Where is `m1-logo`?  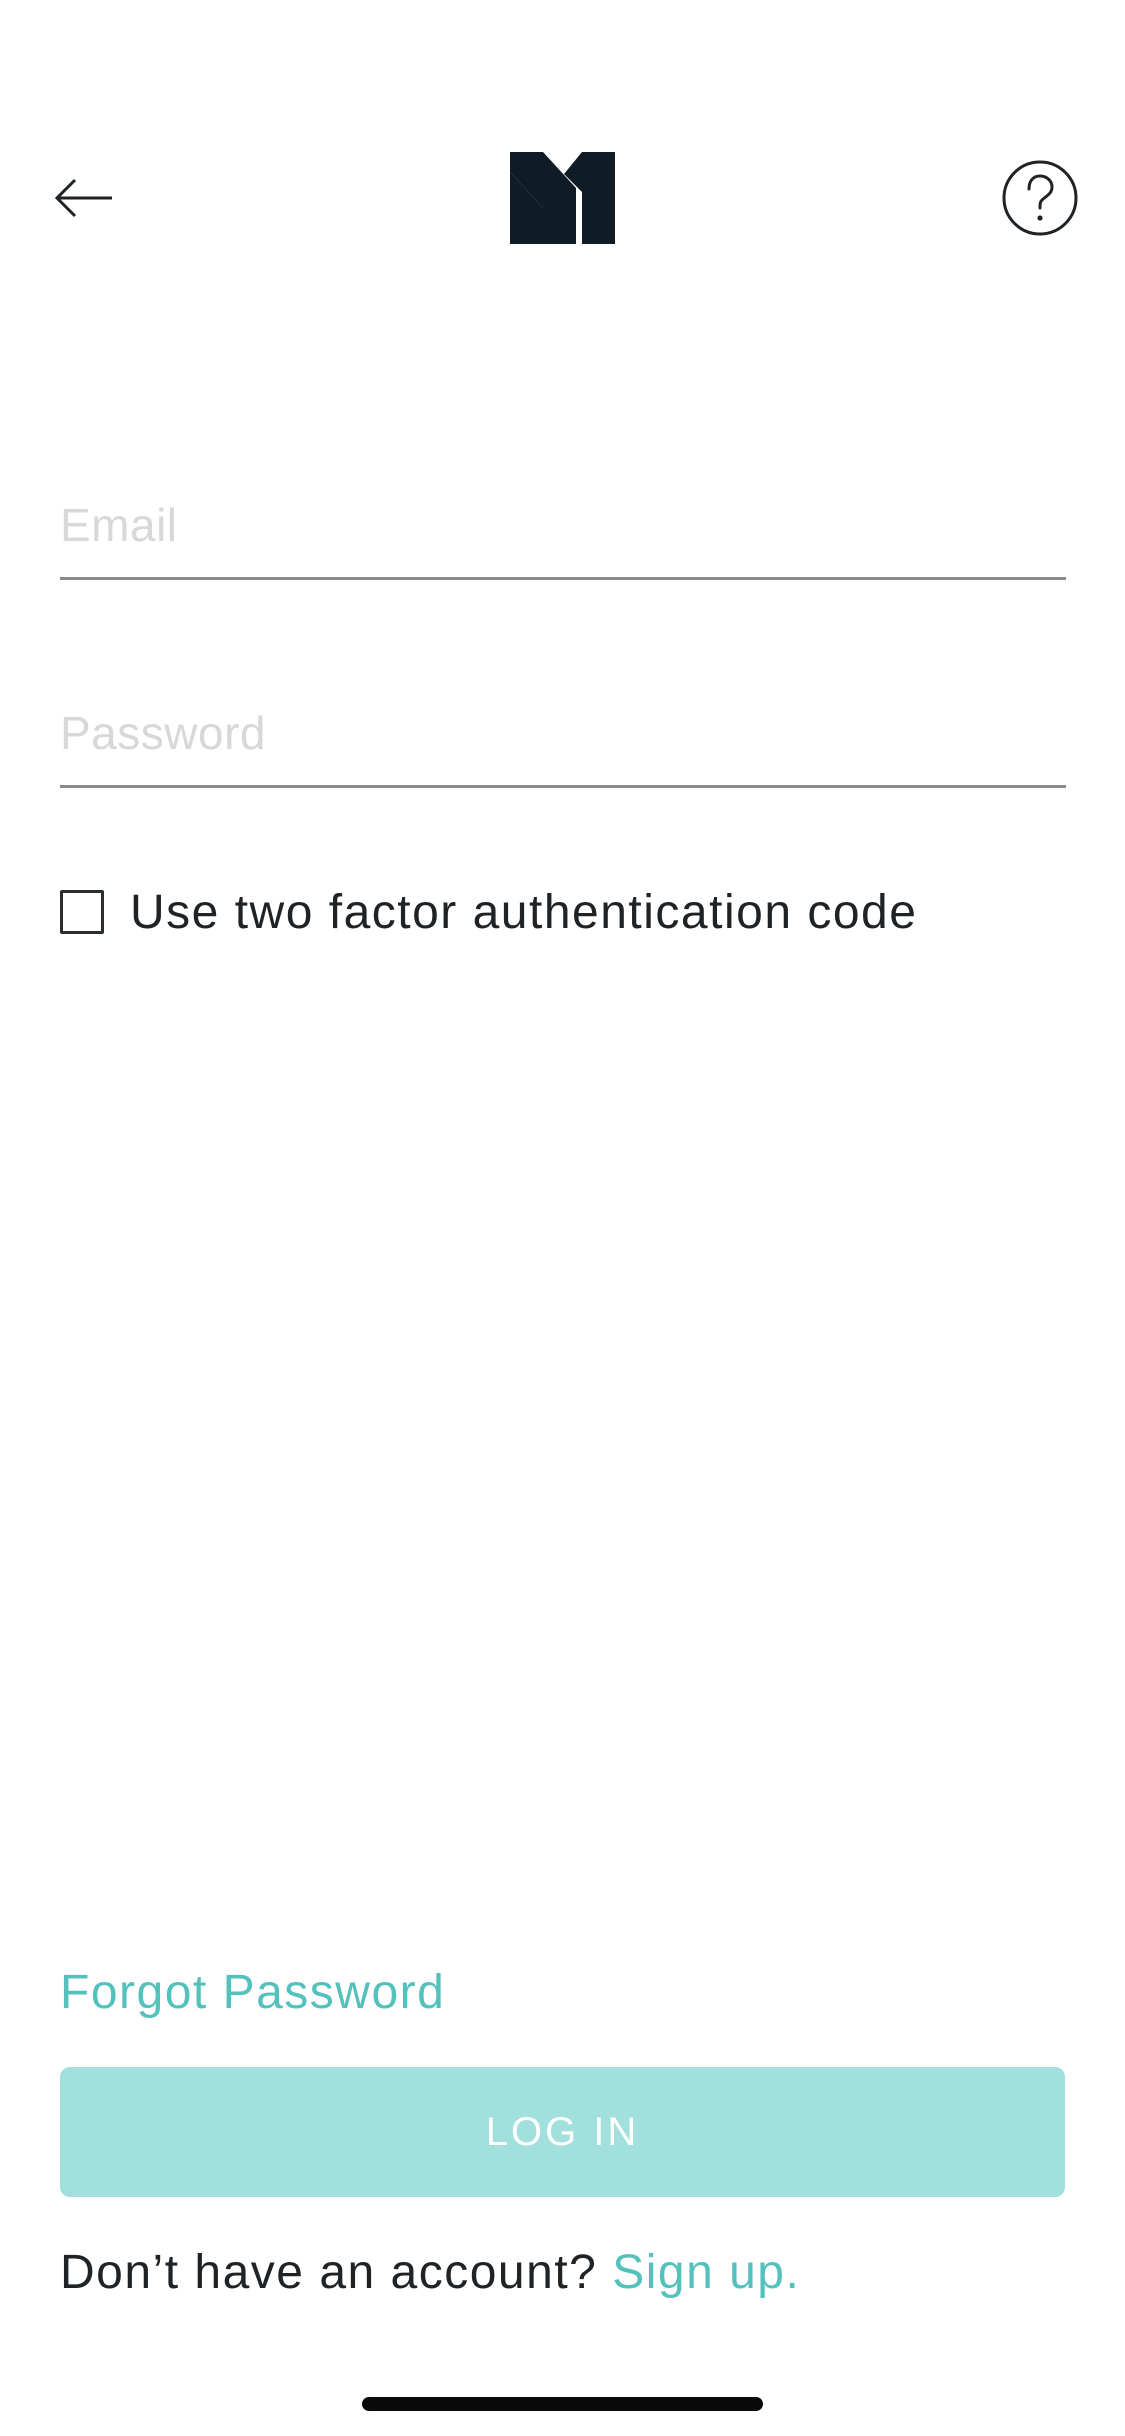
m1-logo is located at coordinates (562, 198).